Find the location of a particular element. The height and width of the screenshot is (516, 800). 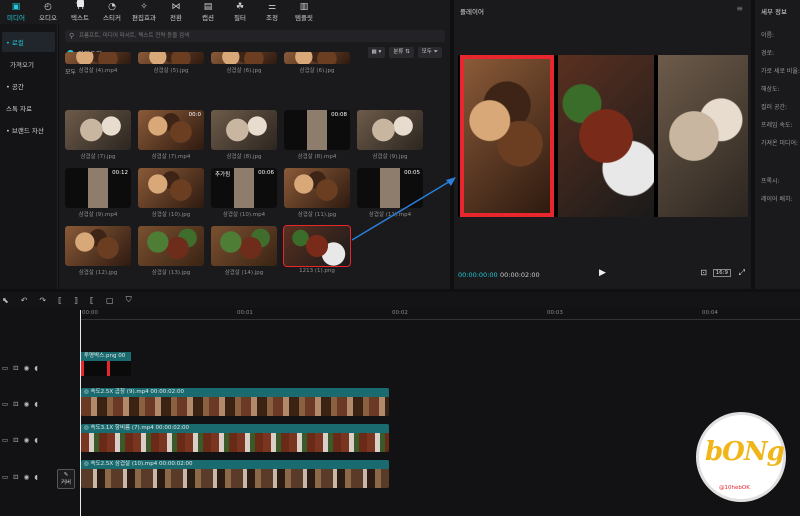

image-clip-label: 투명박스.png 00 is located at coordinates (106, 356).